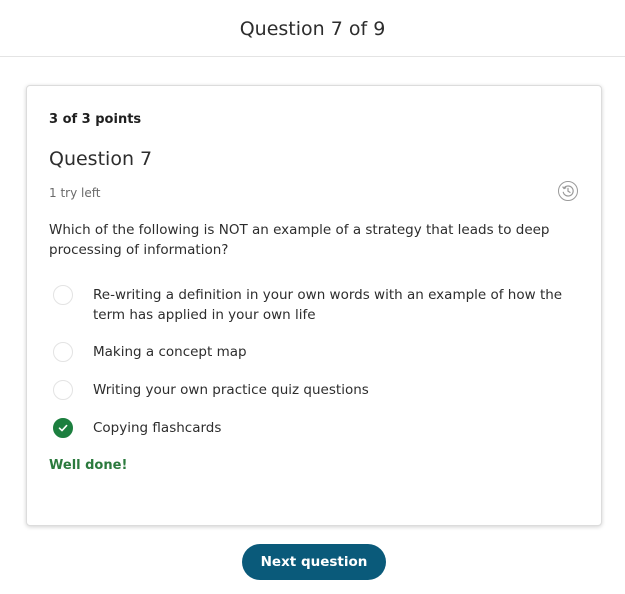  I want to click on points-score: 3 of 3 points, so click(95, 119).